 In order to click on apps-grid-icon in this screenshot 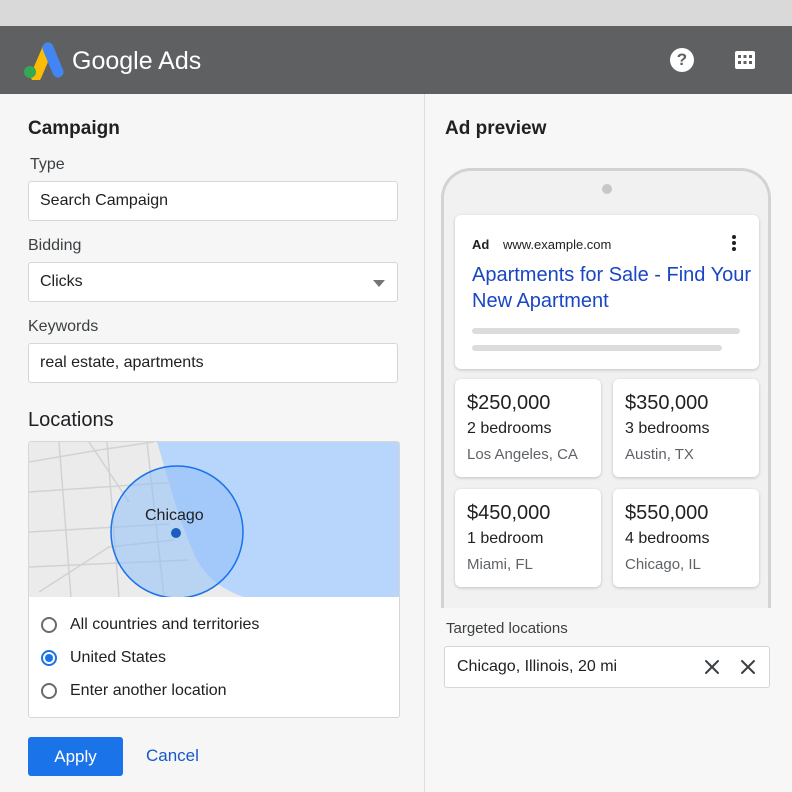, I will do `click(745, 60)`.